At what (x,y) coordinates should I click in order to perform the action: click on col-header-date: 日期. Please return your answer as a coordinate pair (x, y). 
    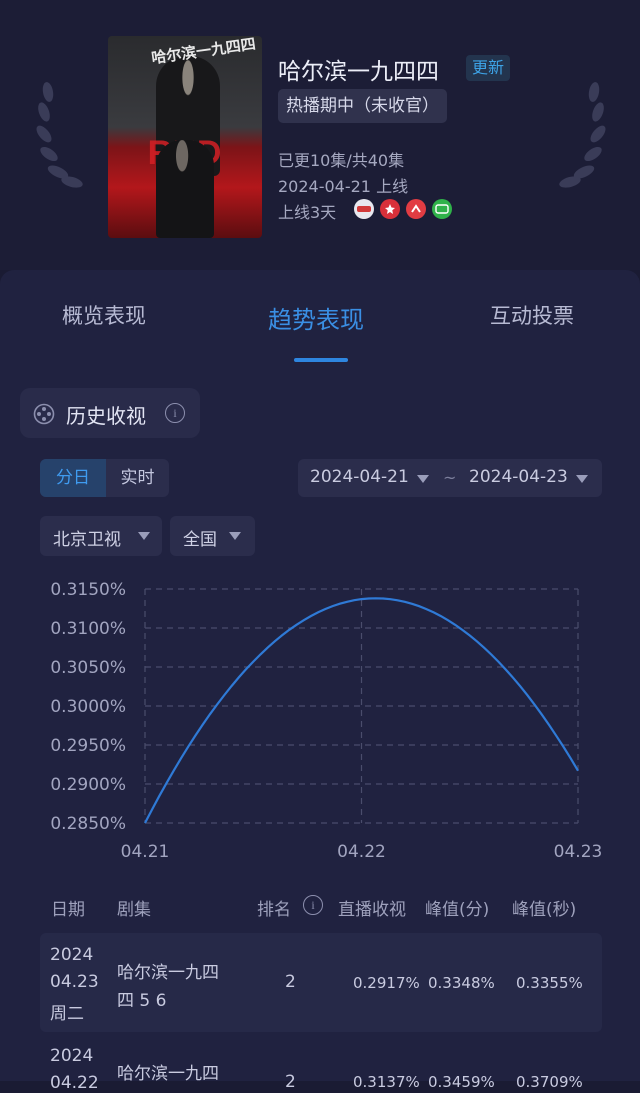
    Looking at the image, I should click on (68, 910).